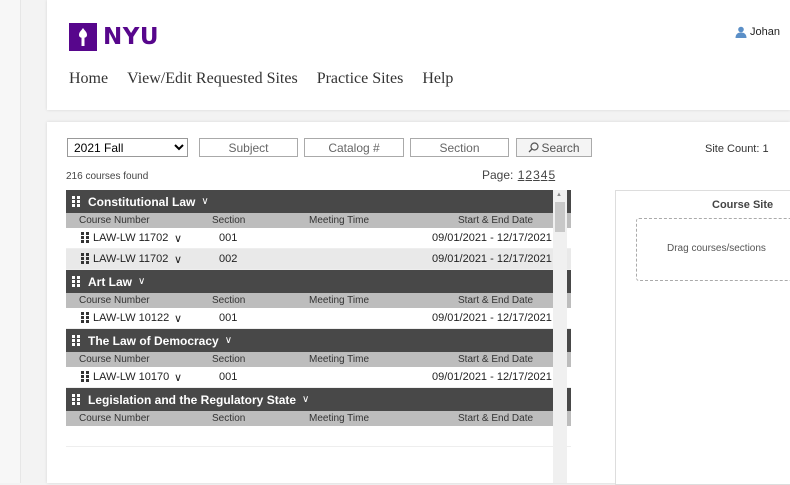 This screenshot has width=790, height=485. What do you see at coordinates (528, 175) in the screenshot?
I see `page-link-2: 2` at bounding box center [528, 175].